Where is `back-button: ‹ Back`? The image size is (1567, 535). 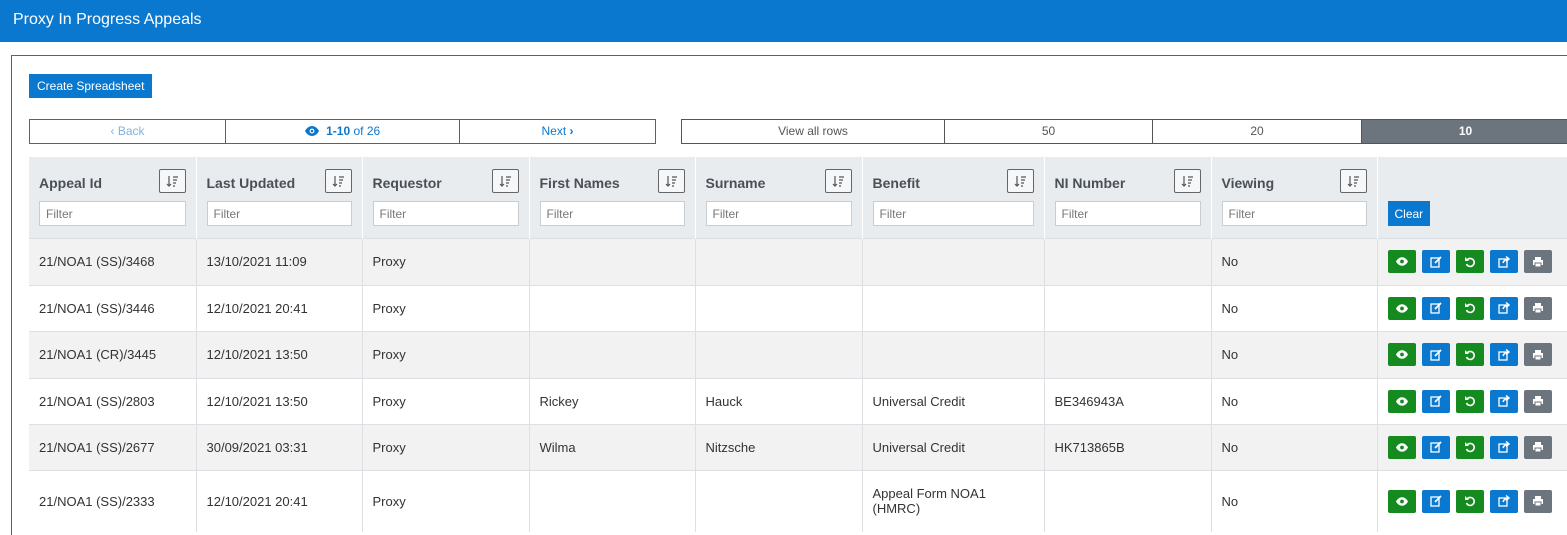 back-button: ‹ Back is located at coordinates (128, 131).